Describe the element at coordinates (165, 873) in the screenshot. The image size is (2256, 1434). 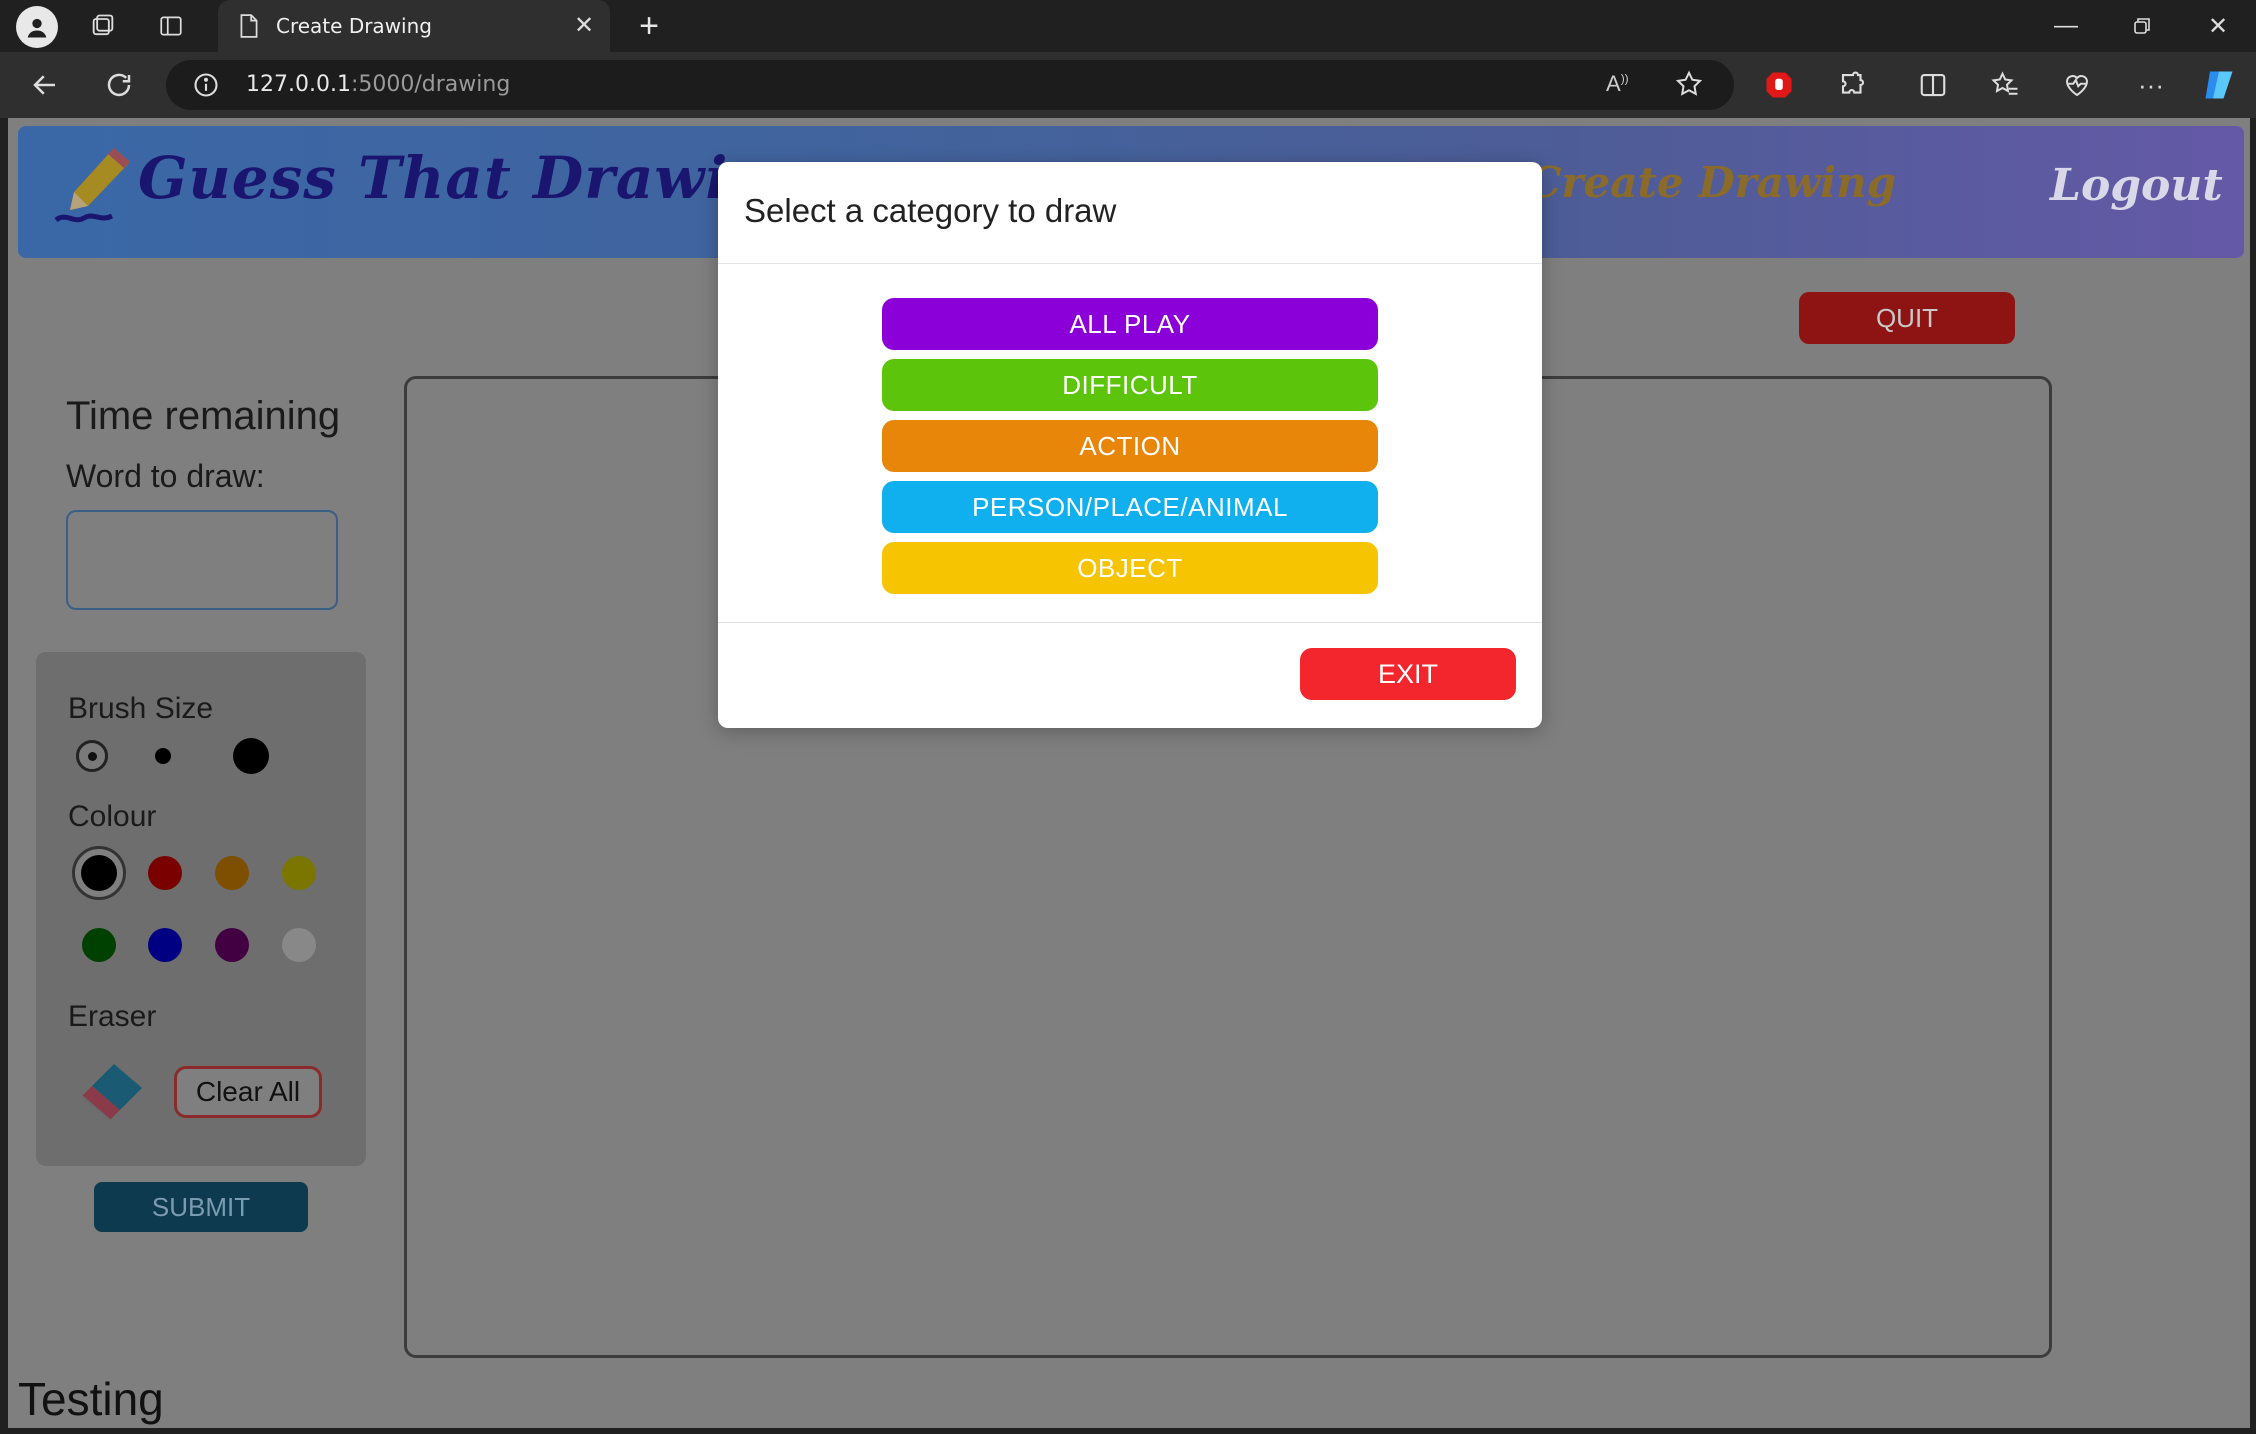
I see `colour-swatch-red` at that location.